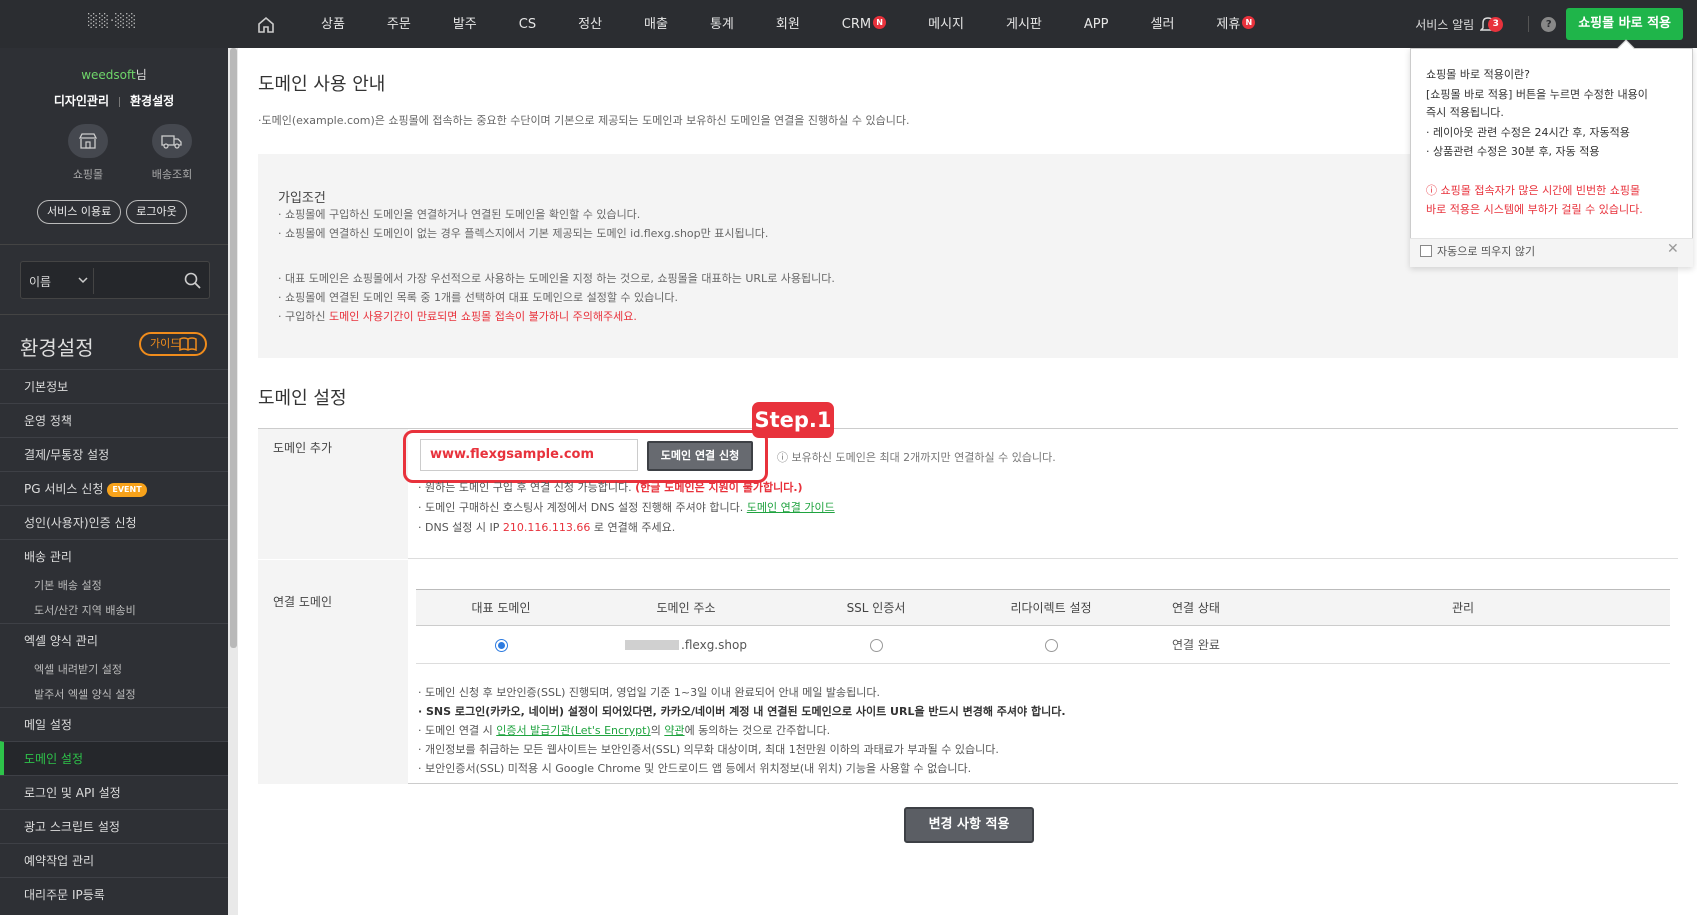  I want to click on guide-button-label: 가이드, so click(165, 343).